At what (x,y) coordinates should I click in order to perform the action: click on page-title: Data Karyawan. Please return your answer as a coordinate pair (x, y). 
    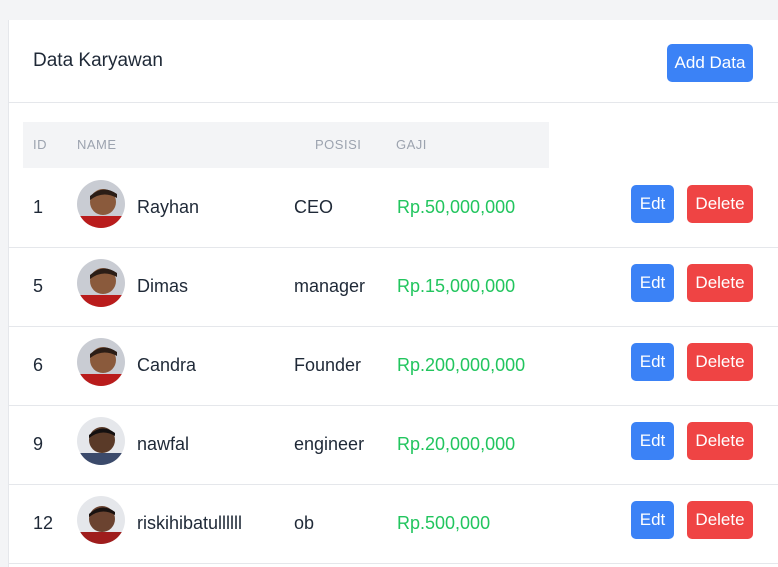
    Looking at the image, I should click on (98, 60).